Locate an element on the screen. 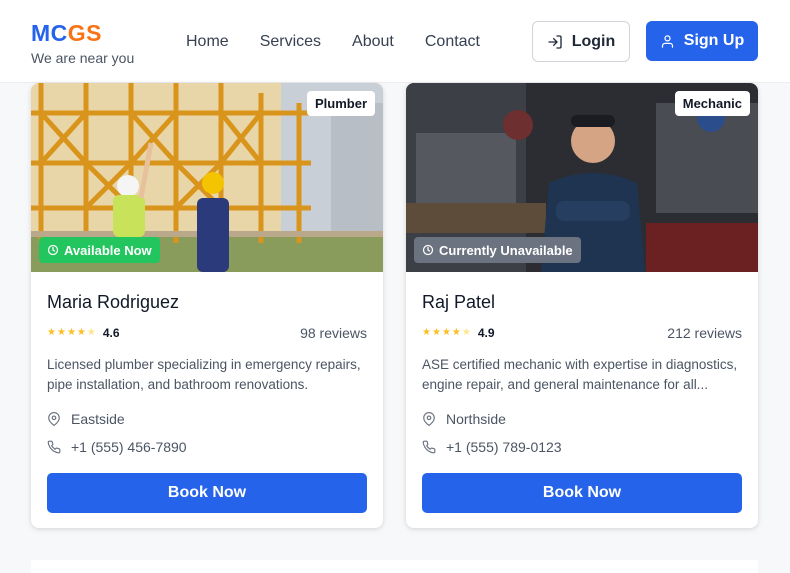 This screenshot has width=790, height=573. provider-photo: Mechanic Currently Unavailable is located at coordinates (582, 177).